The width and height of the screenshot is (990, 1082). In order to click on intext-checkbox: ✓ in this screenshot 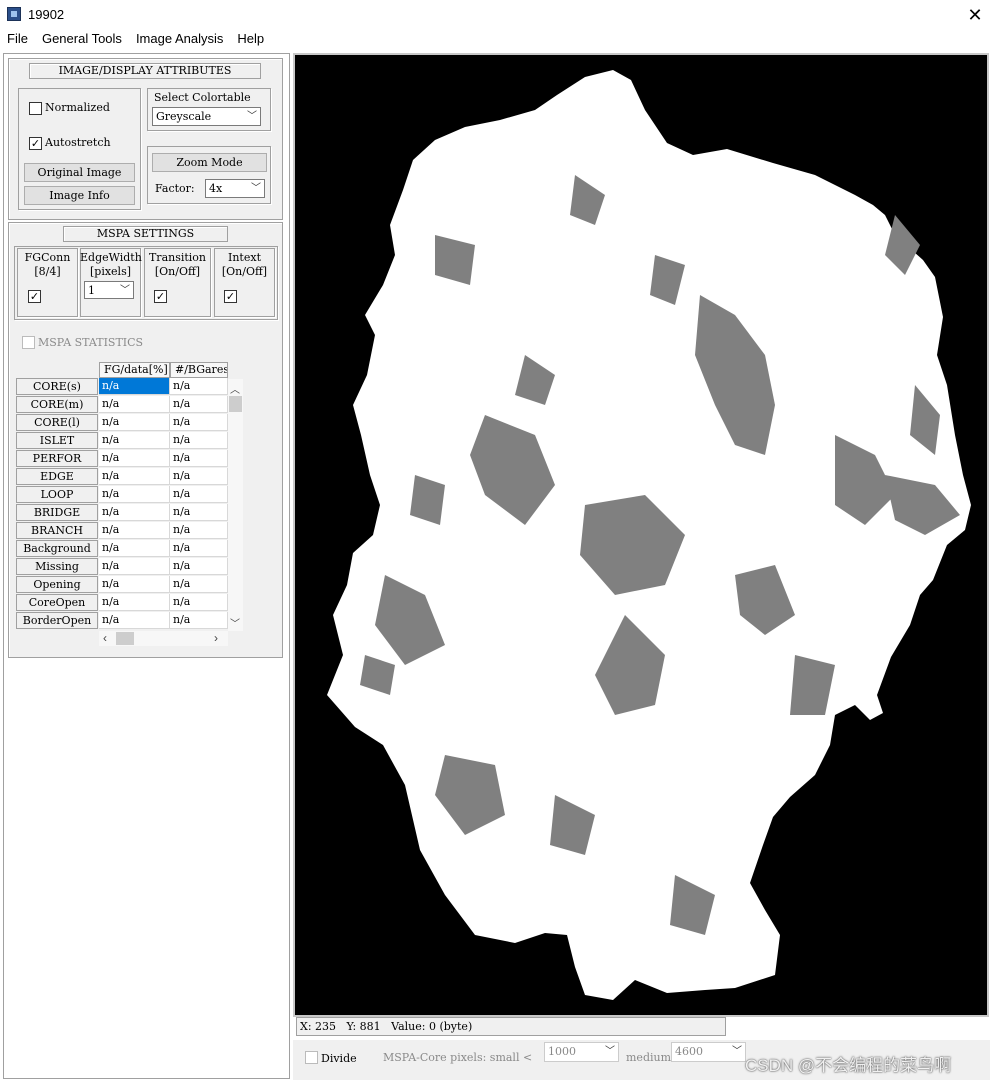, I will do `click(230, 296)`.